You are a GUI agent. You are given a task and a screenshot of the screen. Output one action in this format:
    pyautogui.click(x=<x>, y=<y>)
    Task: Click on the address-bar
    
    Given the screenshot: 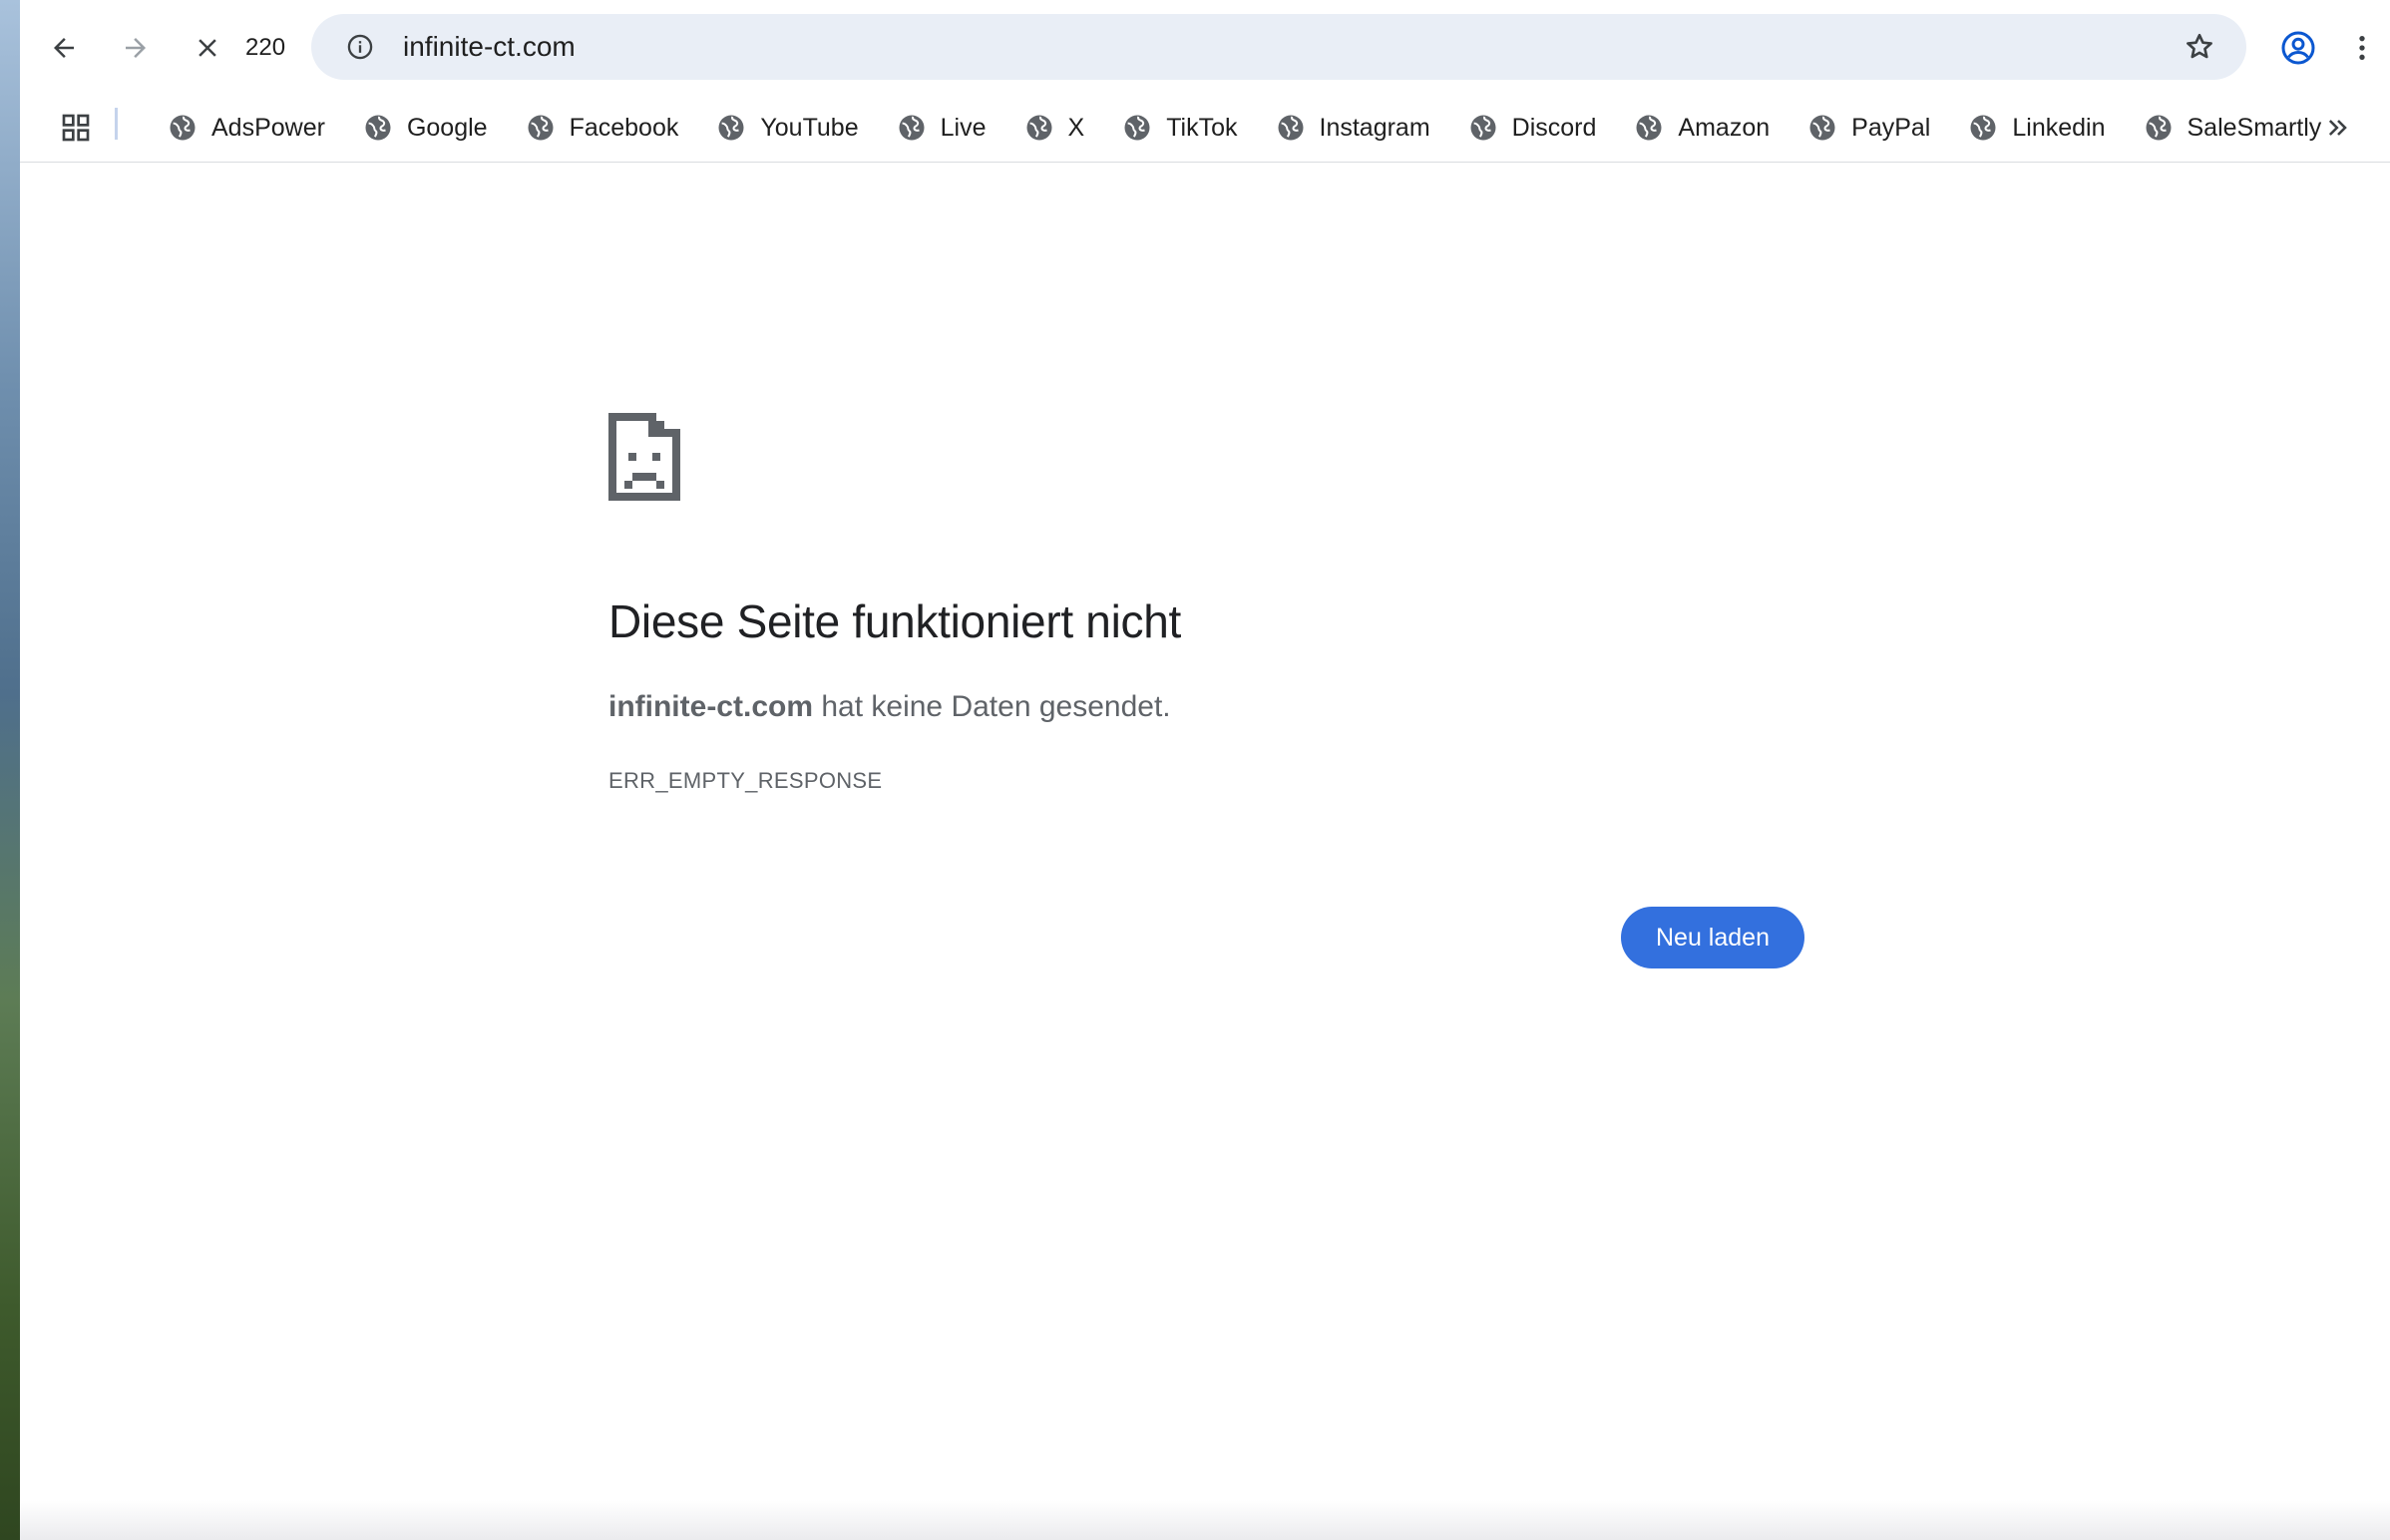 What is the action you would take?
    pyautogui.click(x=1278, y=47)
    